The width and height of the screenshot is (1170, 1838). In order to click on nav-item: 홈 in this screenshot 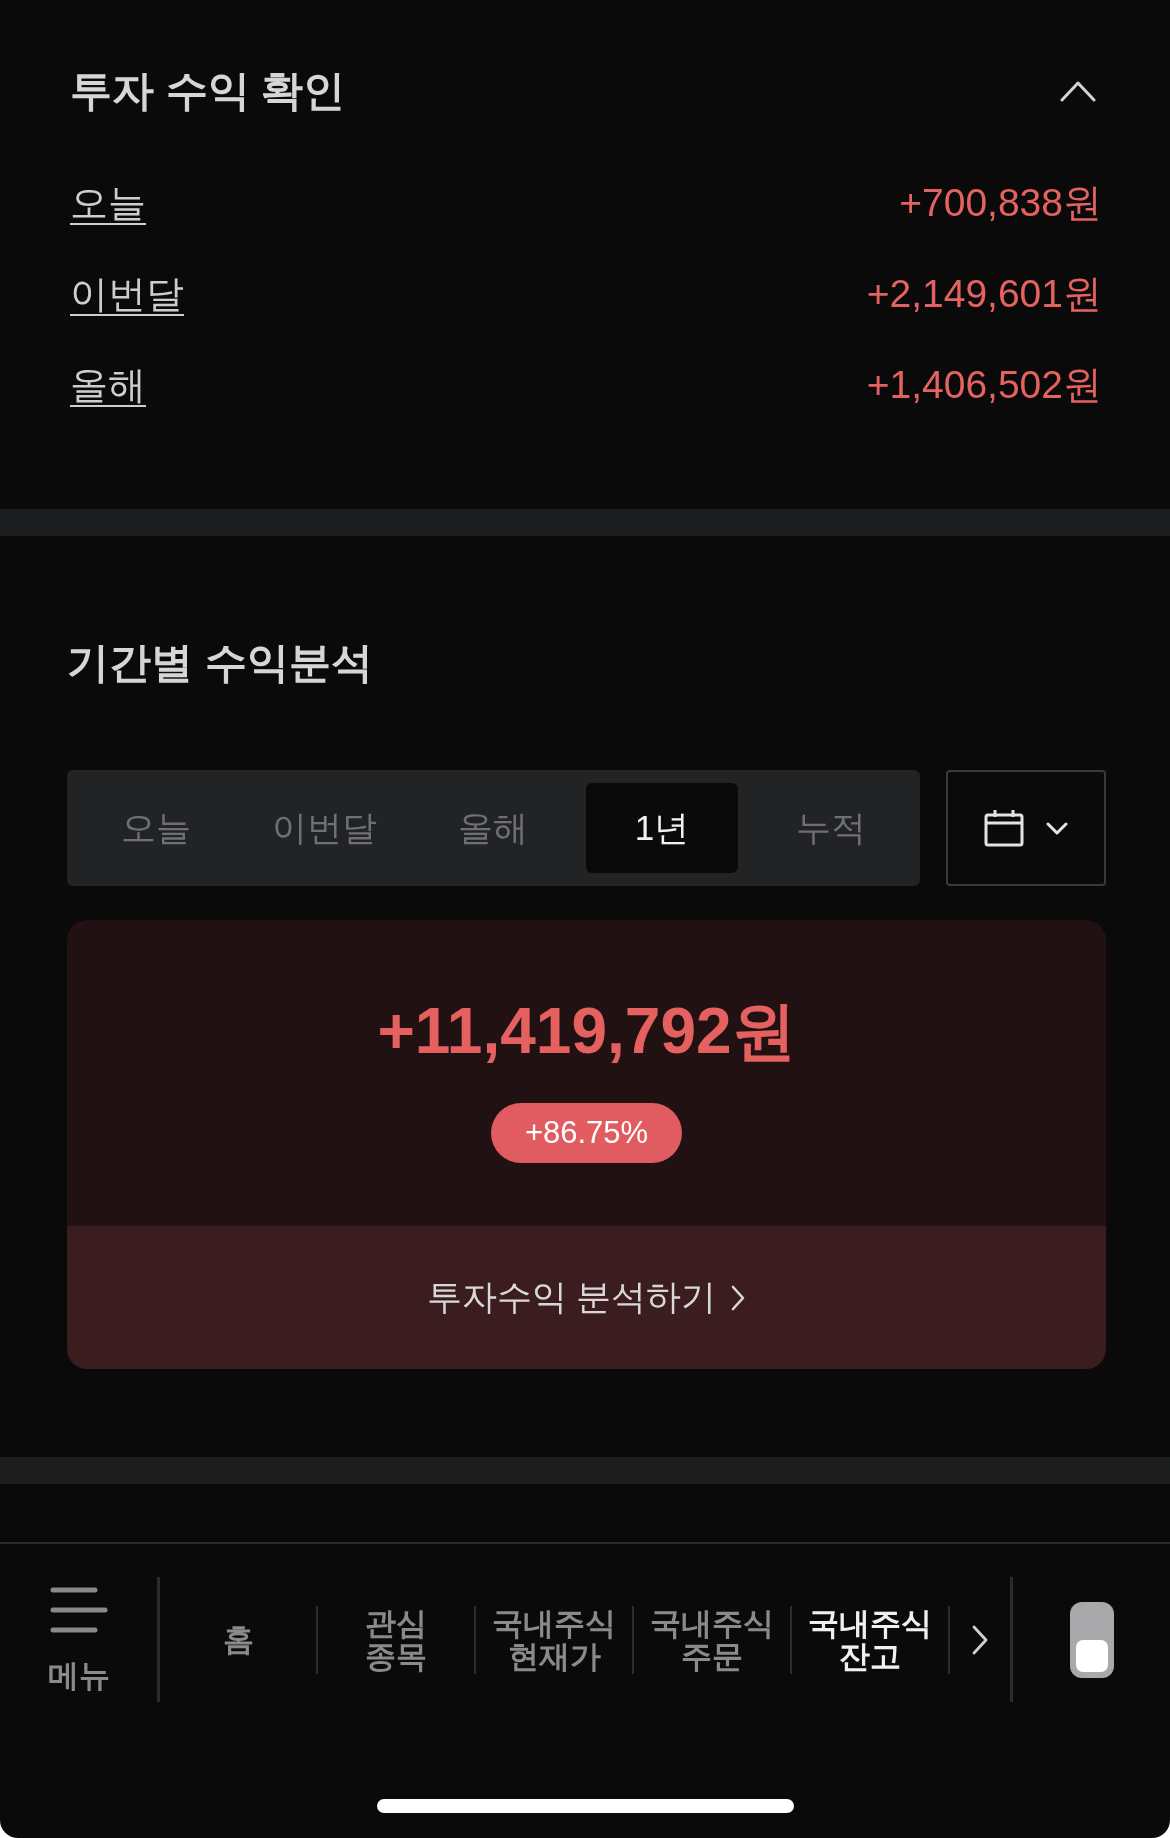, I will do `click(238, 1639)`.